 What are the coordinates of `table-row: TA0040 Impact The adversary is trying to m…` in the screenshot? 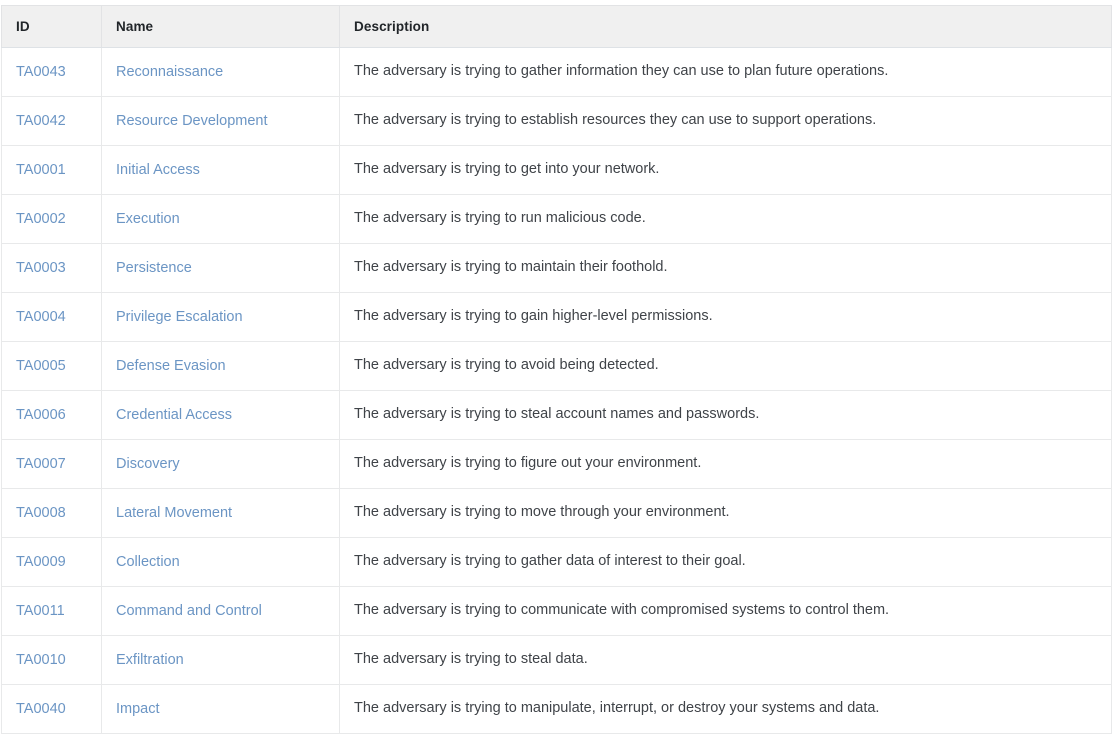 It's located at (556, 709).